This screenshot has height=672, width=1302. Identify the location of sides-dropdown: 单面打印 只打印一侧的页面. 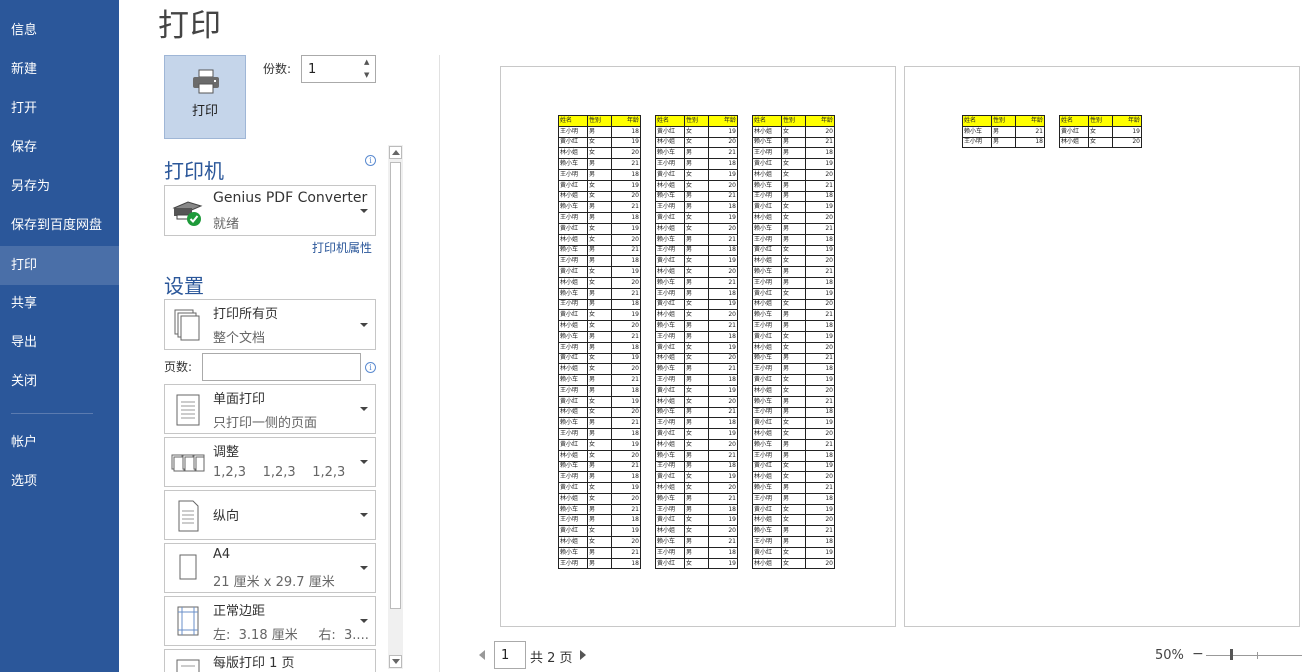
(270, 409).